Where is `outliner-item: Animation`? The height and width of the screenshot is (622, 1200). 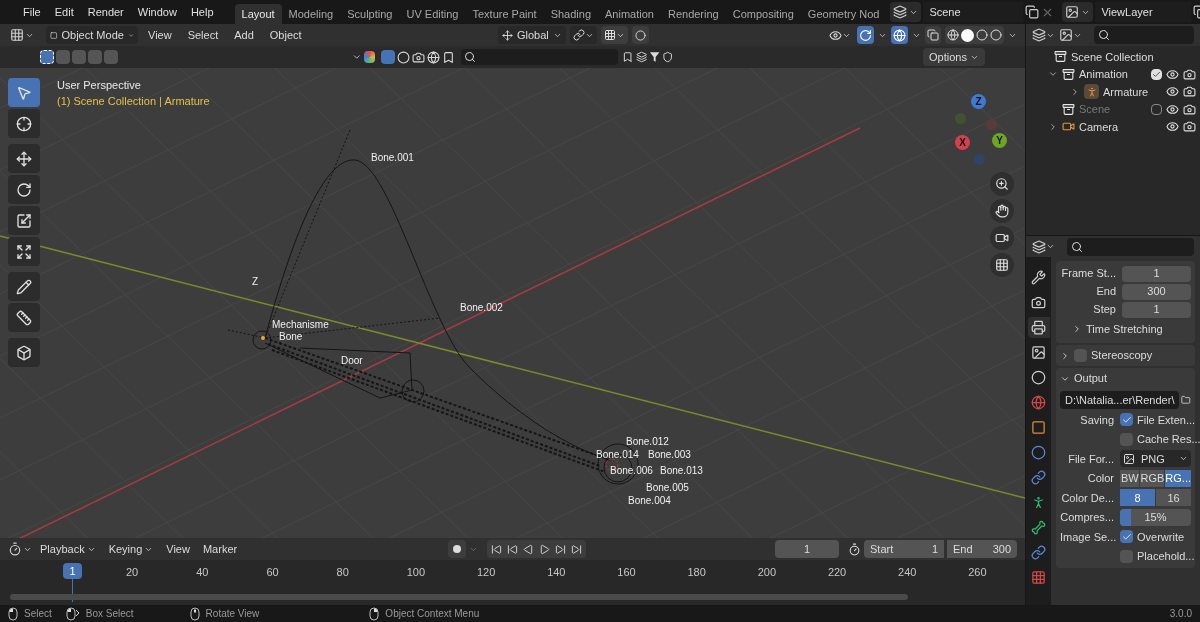
outliner-item: Animation is located at coordinates (1113, 74).